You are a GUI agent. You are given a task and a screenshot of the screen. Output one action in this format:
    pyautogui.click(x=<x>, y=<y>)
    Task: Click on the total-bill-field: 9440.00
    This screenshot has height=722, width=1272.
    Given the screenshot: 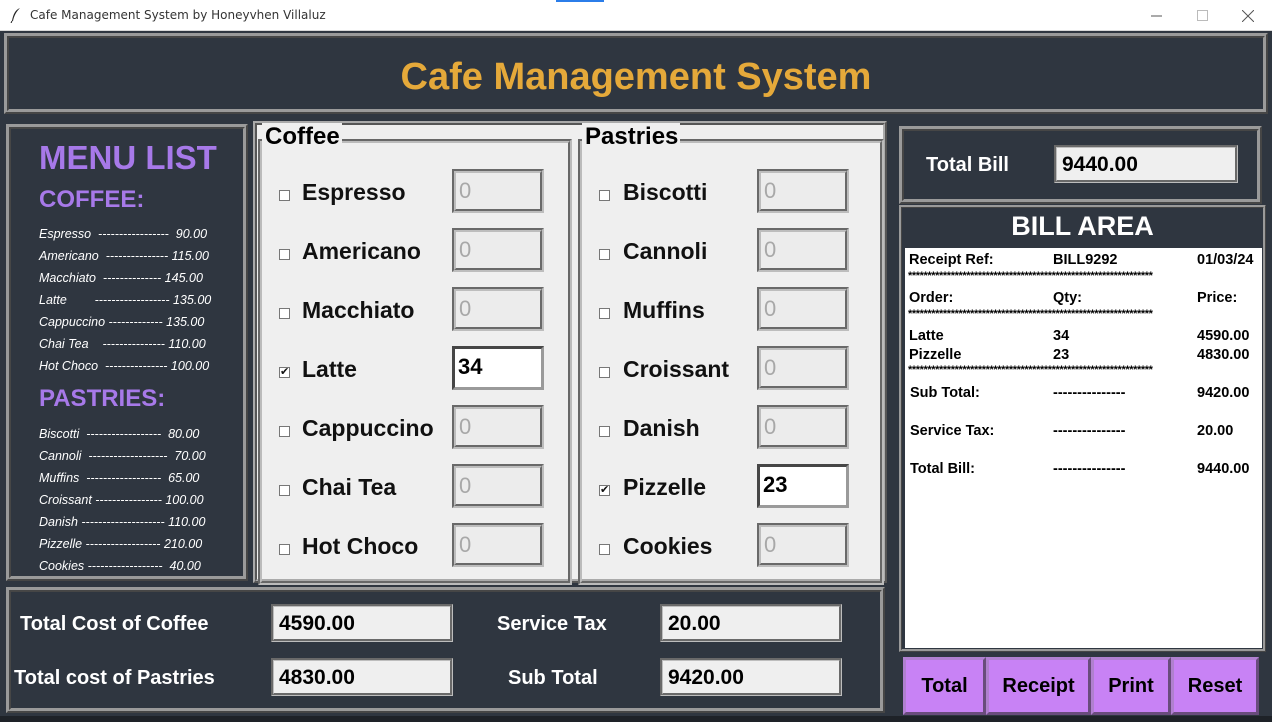 What is the action you would take?
    pyautogui.click(x=1146, y=164)
    